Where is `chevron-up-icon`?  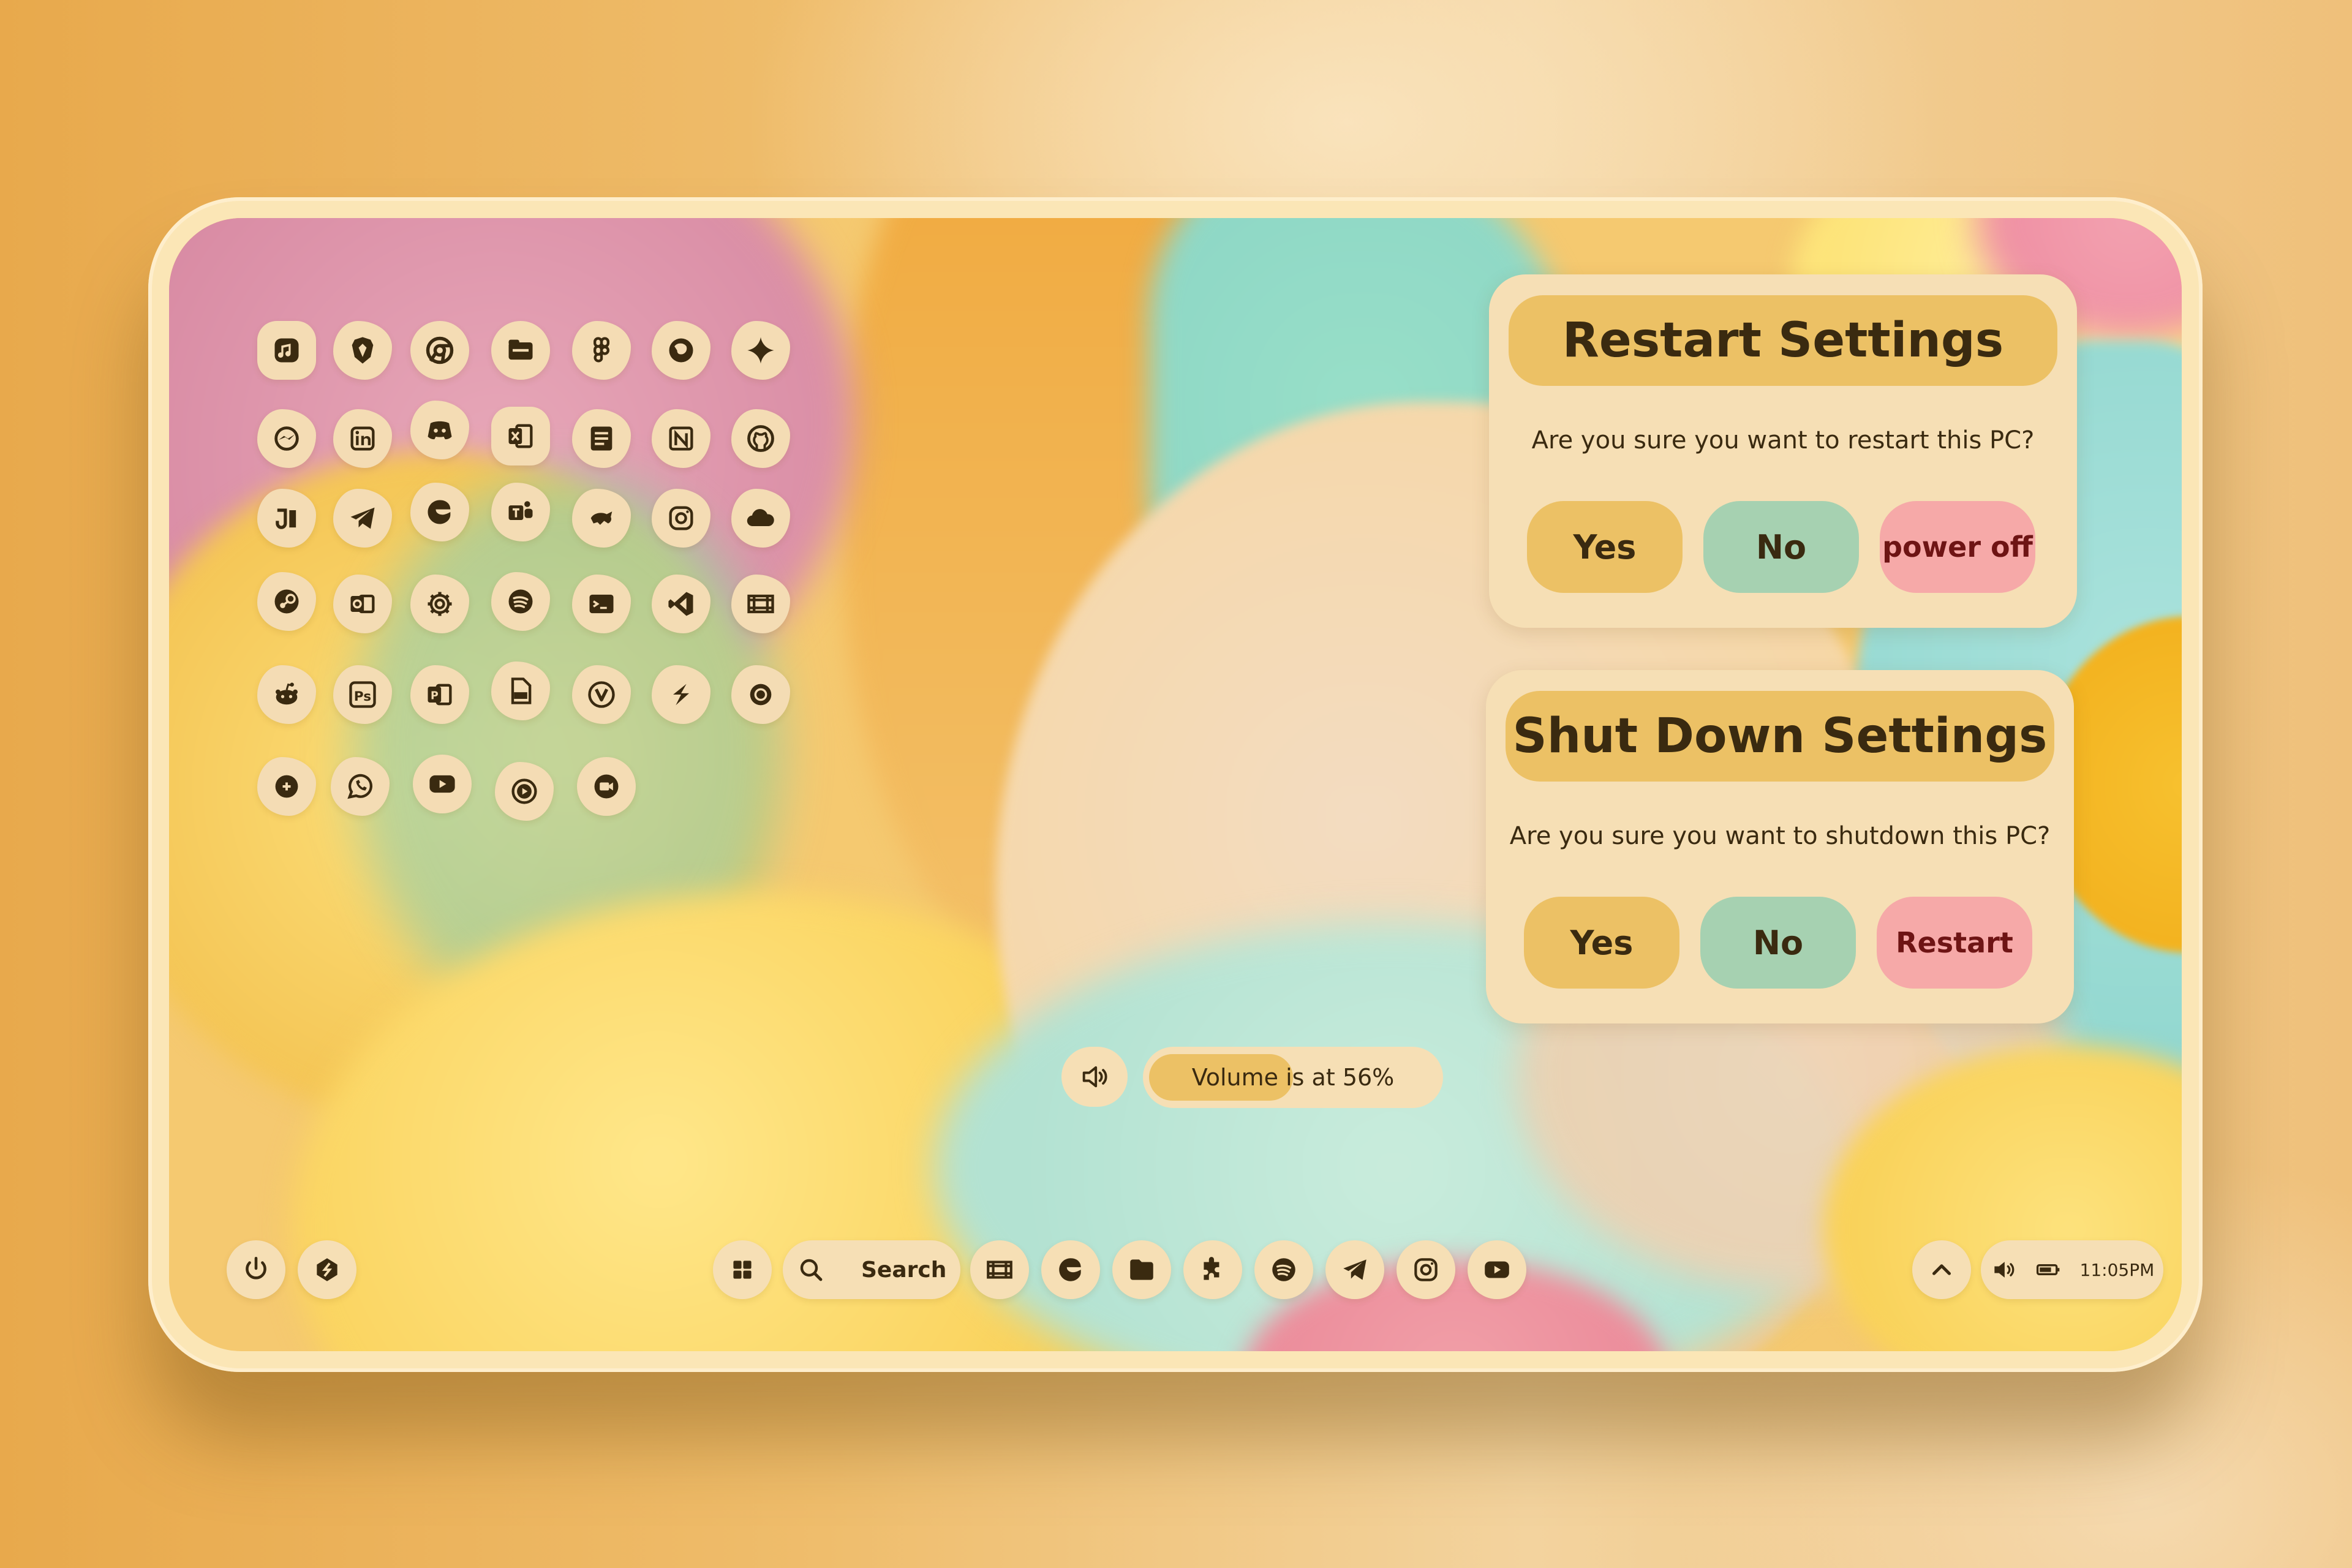 chevron-up-icon is located at coordinates (1942, 1269).